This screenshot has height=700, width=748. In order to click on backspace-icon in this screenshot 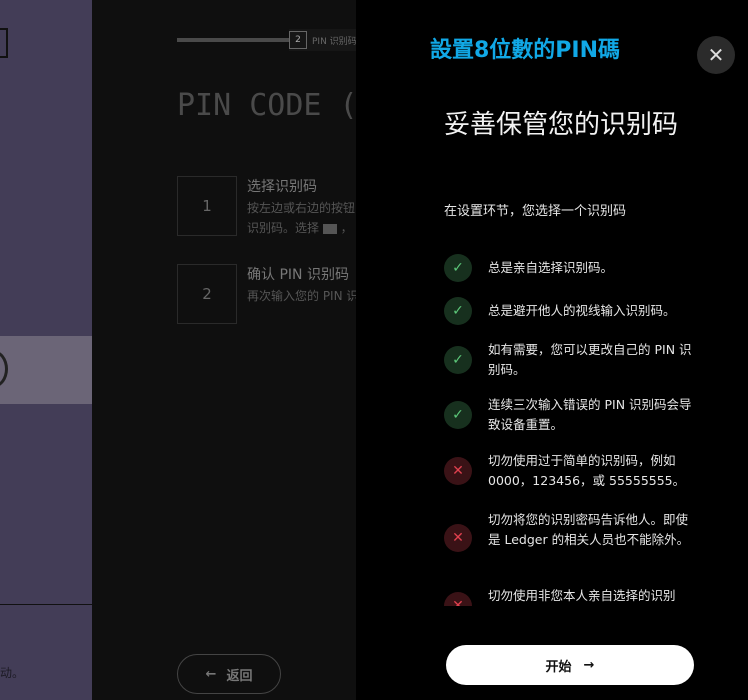, I will do `click(329, 228)`.